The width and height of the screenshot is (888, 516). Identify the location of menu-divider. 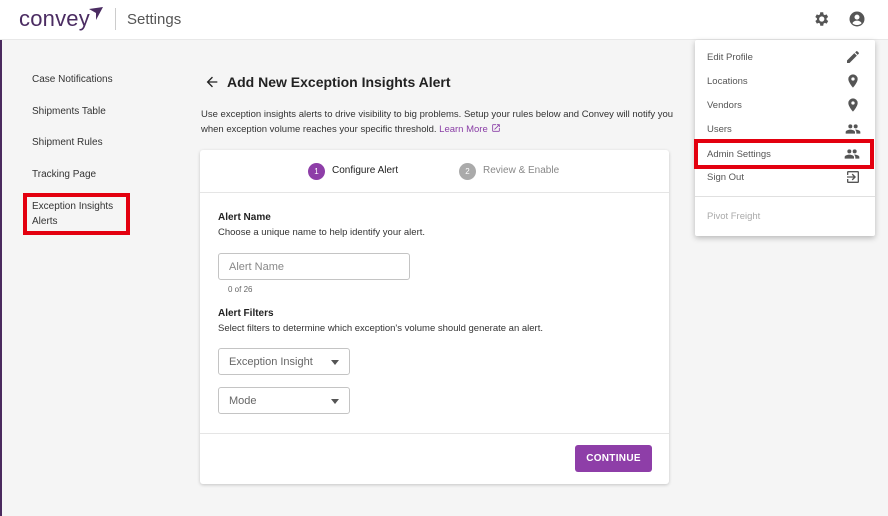
(785, 196).